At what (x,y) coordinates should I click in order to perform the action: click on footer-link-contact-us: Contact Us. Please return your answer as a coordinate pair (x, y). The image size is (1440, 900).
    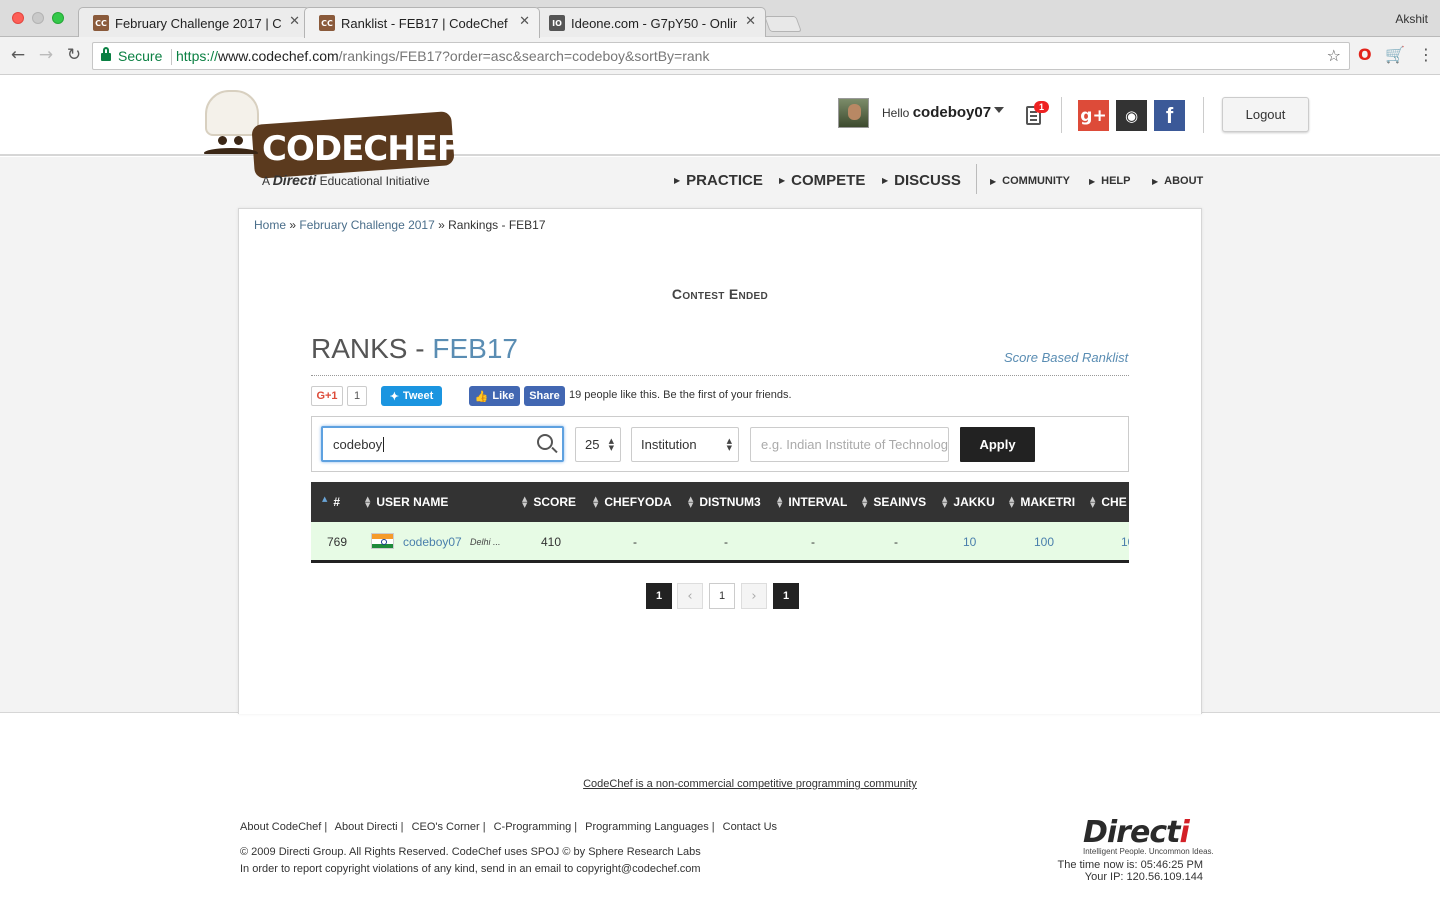
    Looking at the image, I should click on (750, 827).